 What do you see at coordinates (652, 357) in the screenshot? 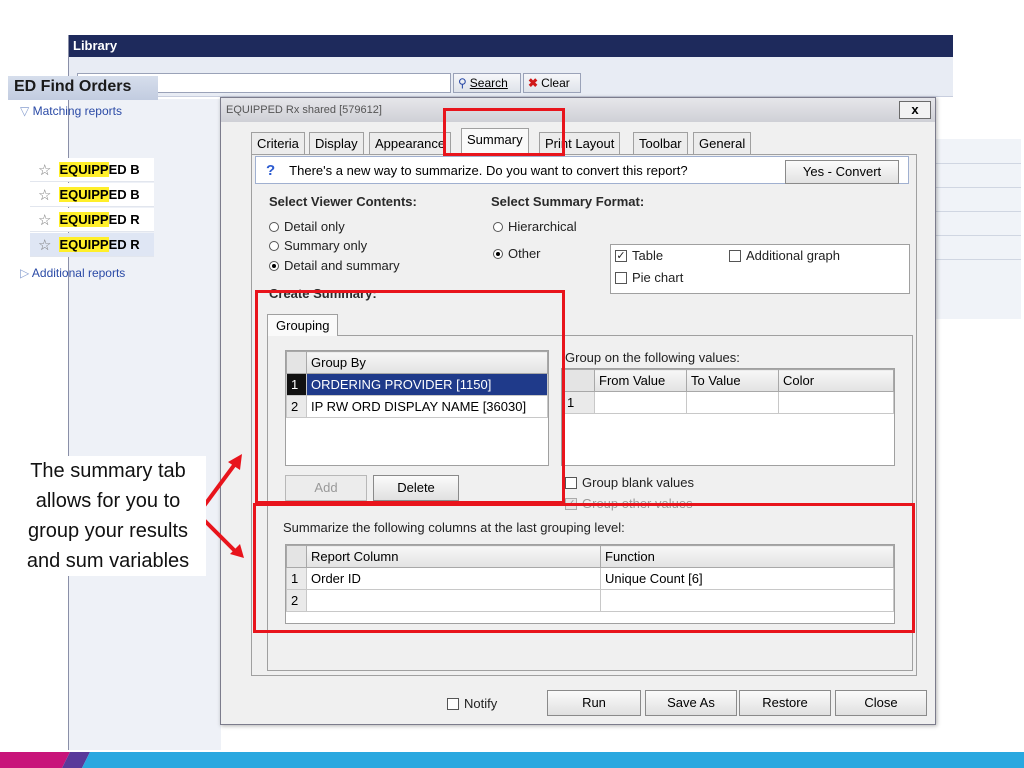
I see `group-values-label: Group on the following values:` at bounding box center [652, 357].